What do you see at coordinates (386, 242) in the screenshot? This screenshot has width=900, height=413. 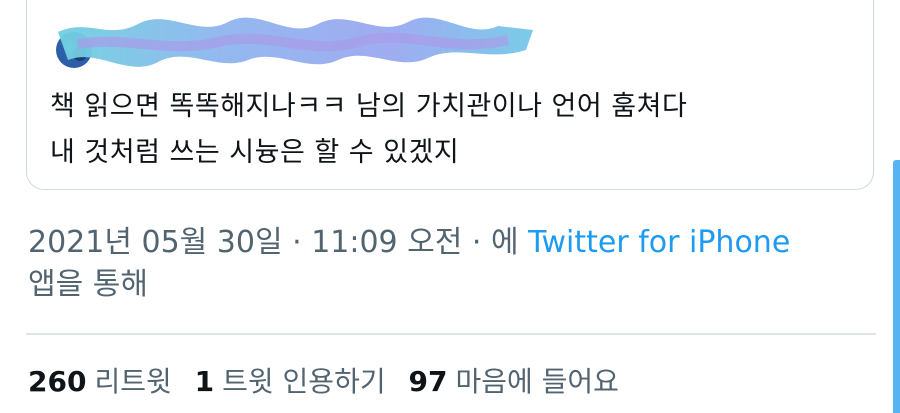 I see `tweet-time: 11:09 오전` at bounding box center [386, 242].